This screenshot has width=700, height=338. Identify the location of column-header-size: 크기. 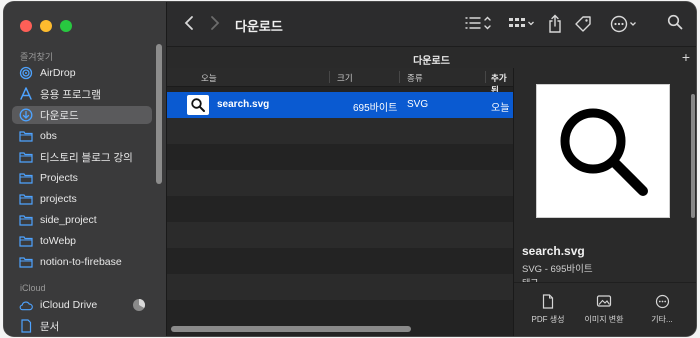
(345, 78).